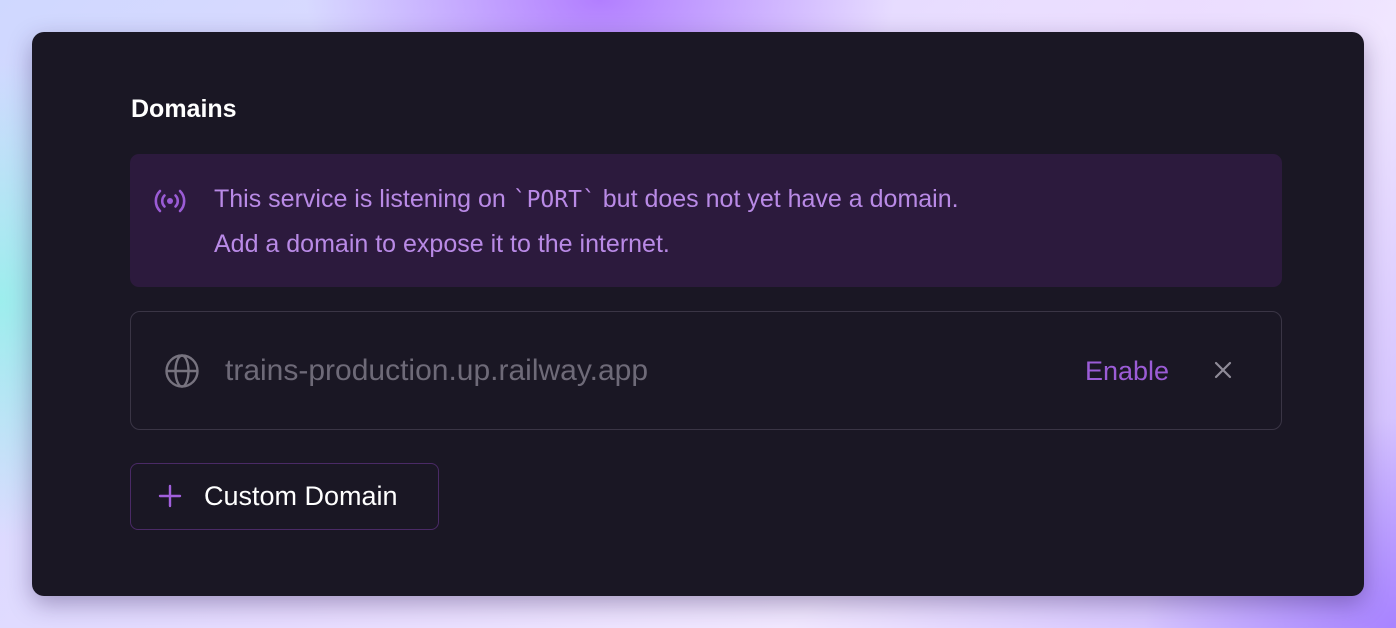 The width and height of the screenshot is (1396, 628). I want to click on plus-icon, so click(170, 496).